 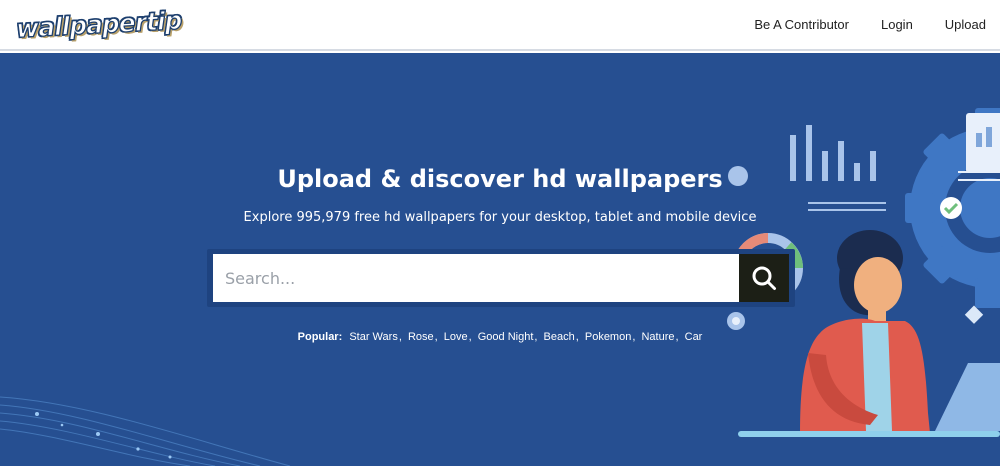 What do you see at coordinates (373, 337) in the screenshot?
I see `popular-tag-star-wars: Star Wars` at bounding box center [373, 337].